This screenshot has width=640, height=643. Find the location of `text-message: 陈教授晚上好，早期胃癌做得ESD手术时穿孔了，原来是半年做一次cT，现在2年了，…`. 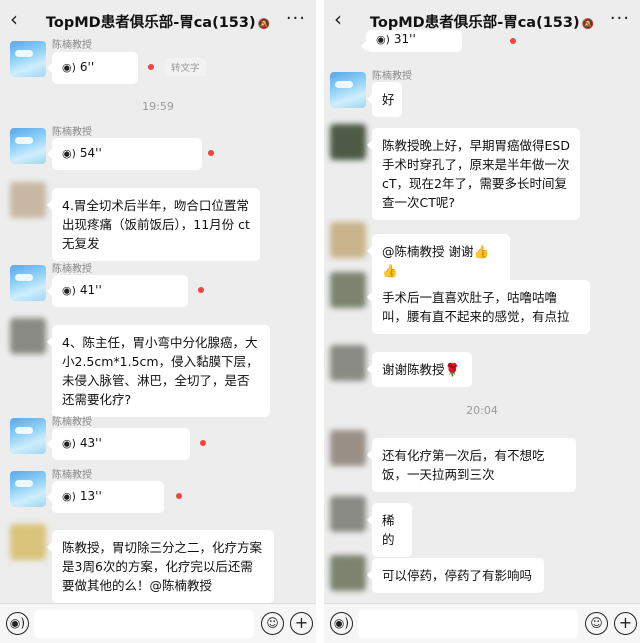

text-message: 陈教授晚上好，早期胃癌做得ESD手术时穿孔了，原来是半年做一次cT，现在2年了，… is located at coordinates (473, 174).